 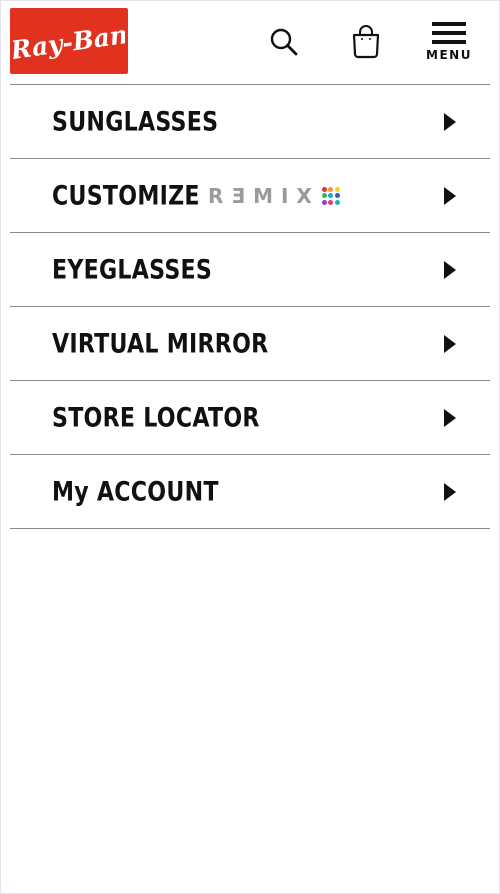 I want to click on nav-item-store-locator: STORE LOCATOR, so click(x=250, y=418).